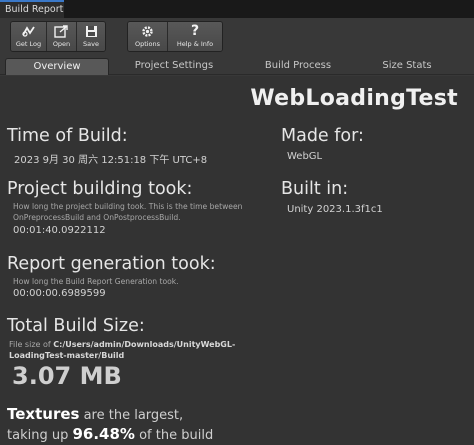 This screenshot has height=445, width=474. What do you see at coordinates (91, 44) in the screenshot?
I see `save-label: Save` at bounding box center [91, 44].